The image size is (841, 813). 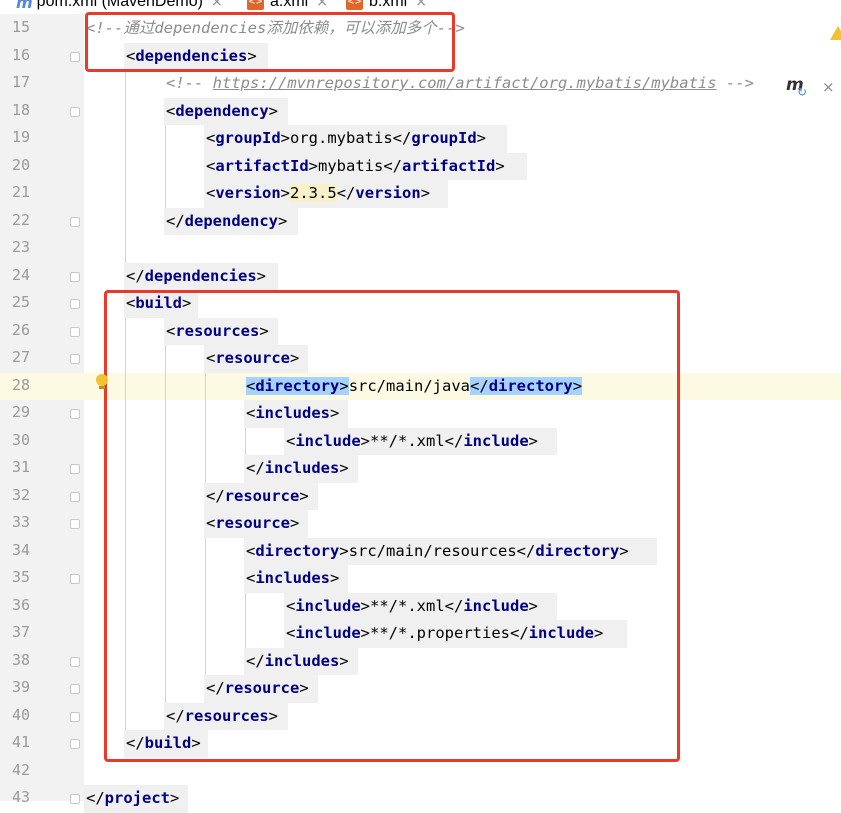 I want to click on annotation-box-dependencies, so click(x=270, y=42).